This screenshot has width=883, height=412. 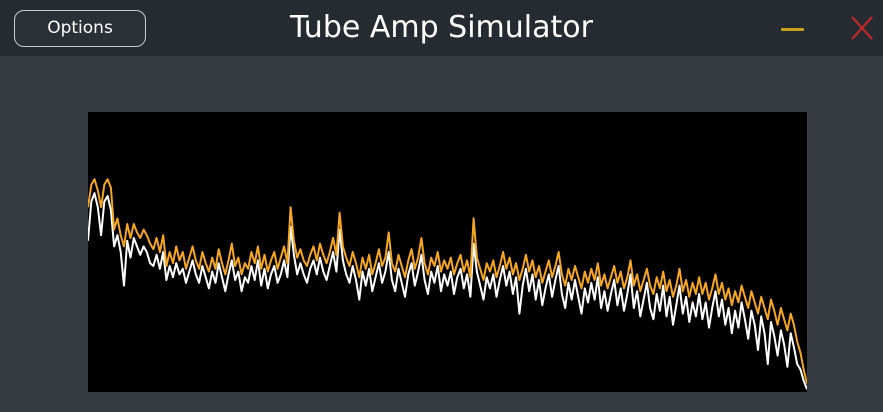 I want to click on close-icon, so click(x=862, y=28).